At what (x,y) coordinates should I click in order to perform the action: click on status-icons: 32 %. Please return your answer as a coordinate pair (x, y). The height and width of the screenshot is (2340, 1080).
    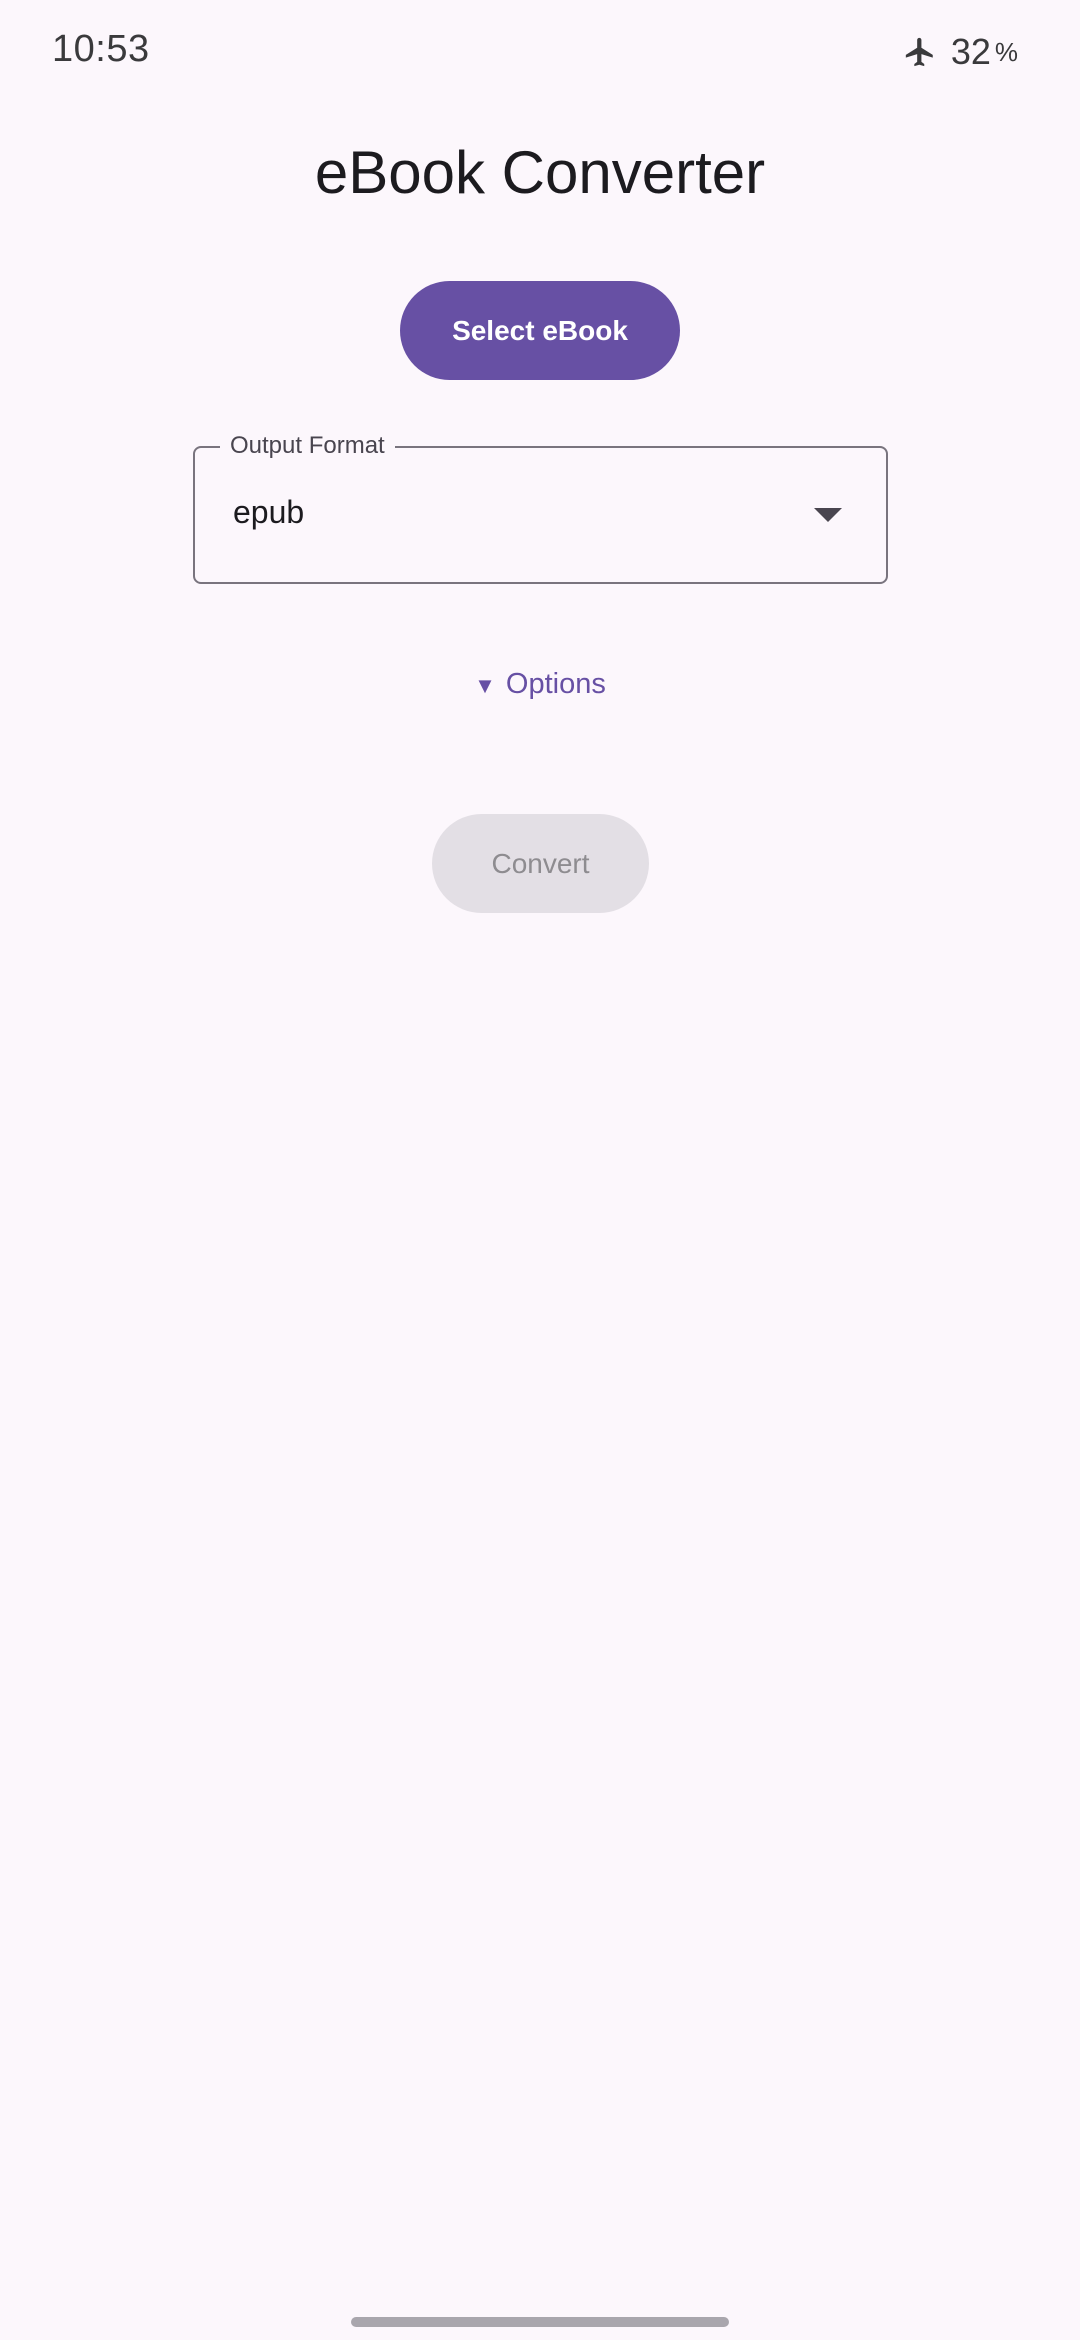
    Looking at the image, I should click on (960, 52).